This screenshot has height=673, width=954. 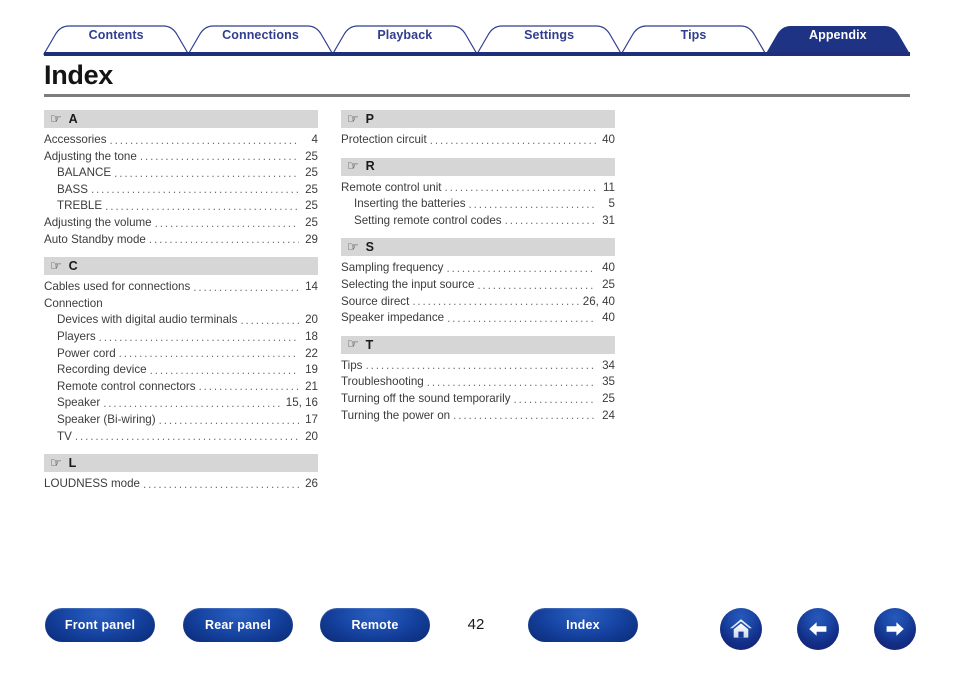 I want to click on front-panel-button: Front panel, so click(x=100, y=625).